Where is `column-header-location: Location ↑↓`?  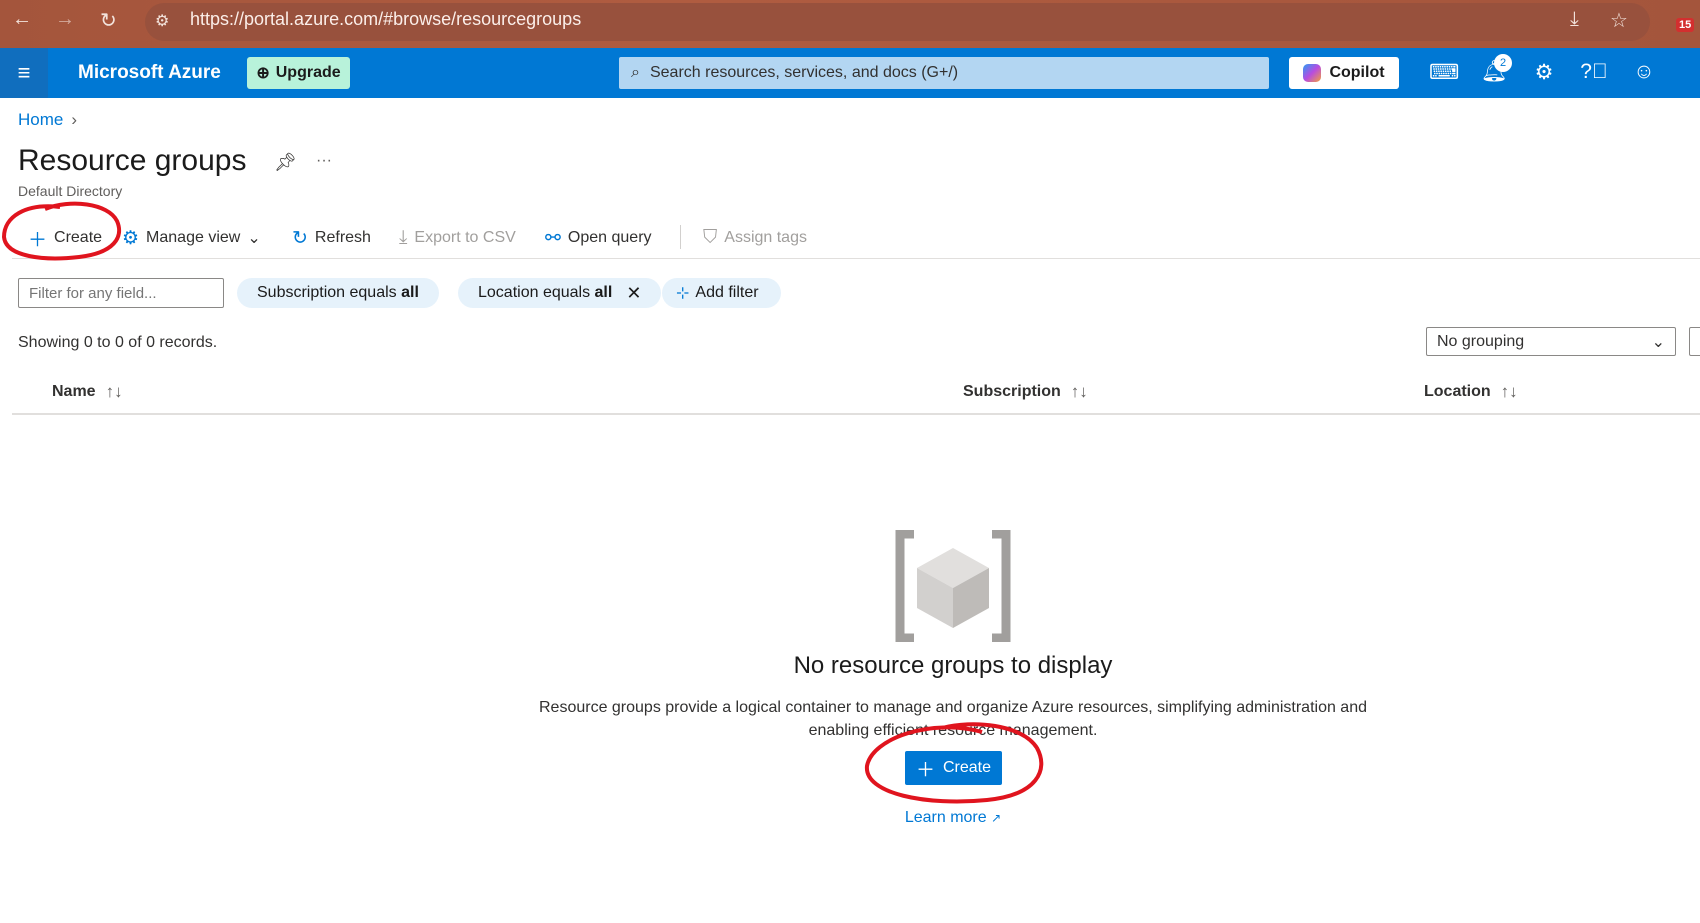
column-header-location: Location ↑↓ is located at coordinates (1471, 392).